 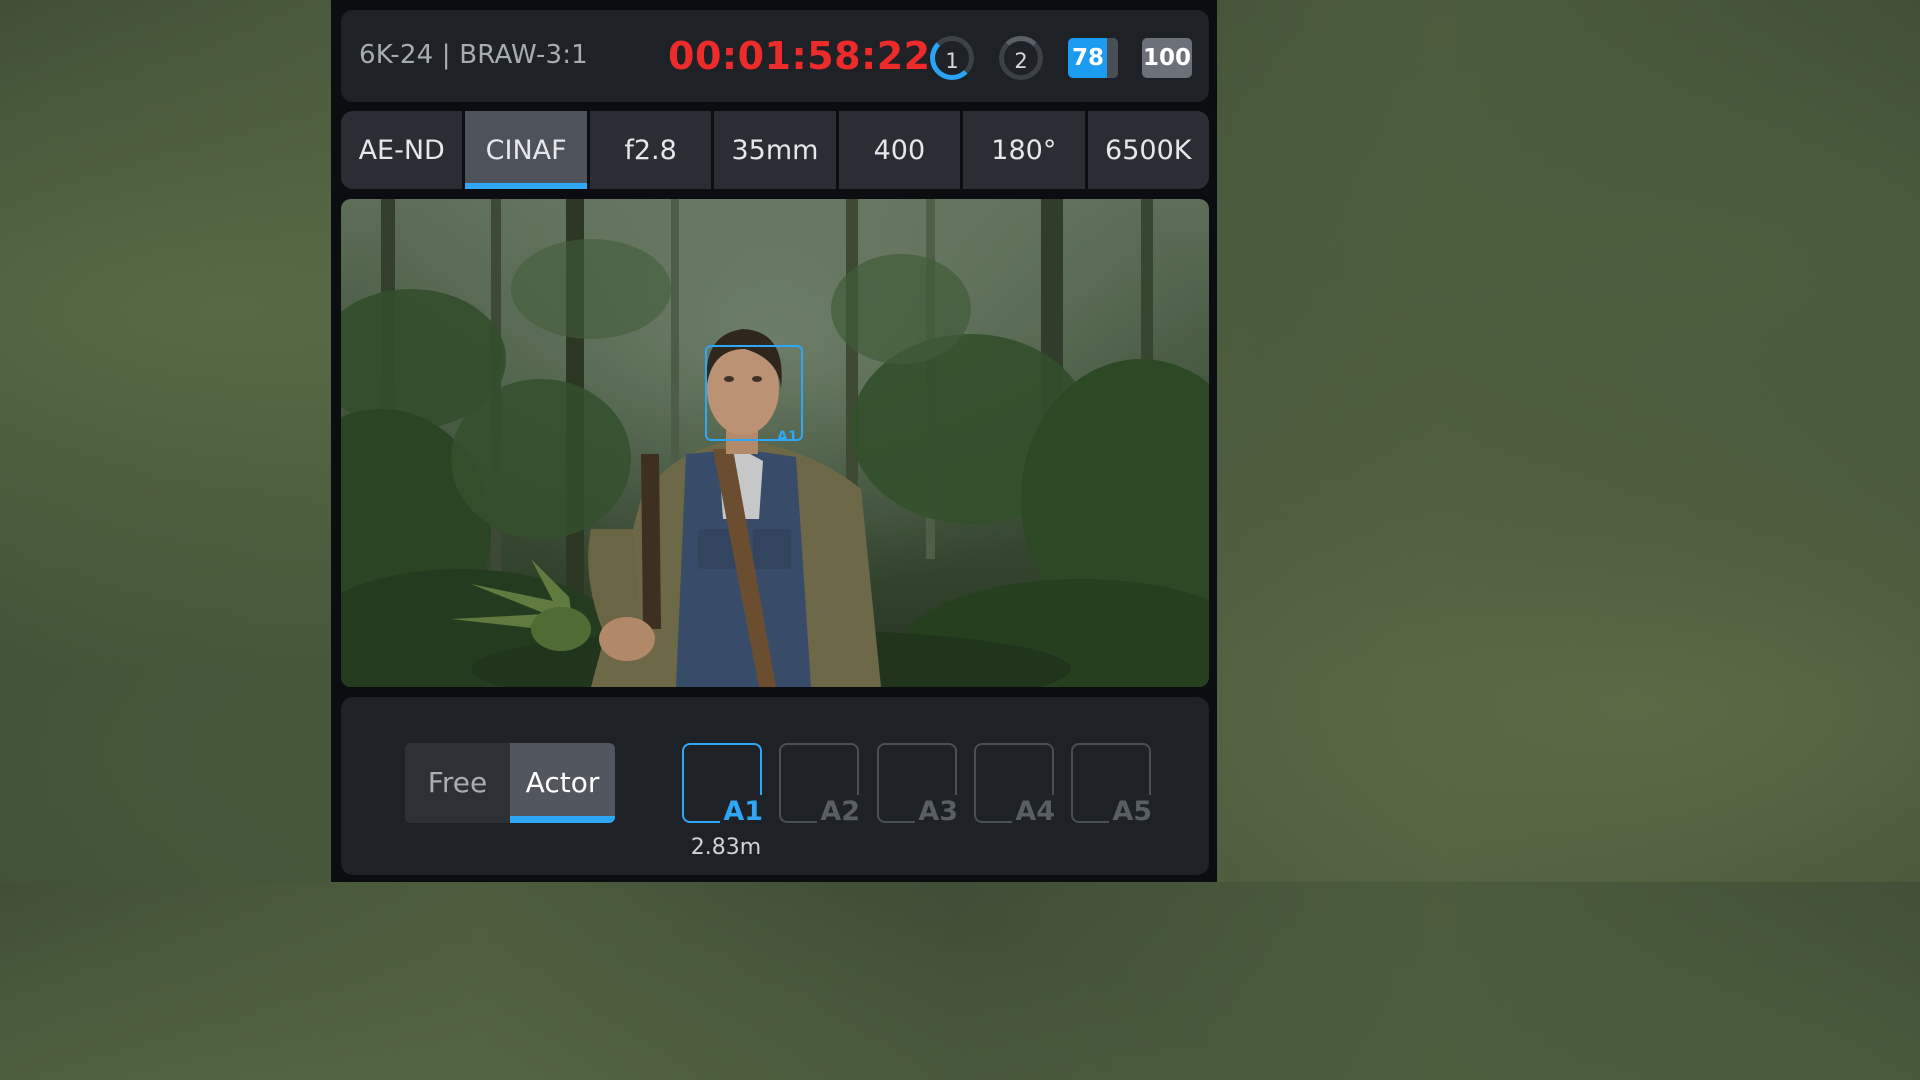 I want to click on focus-distance-readout: 2.83m, so click(x=726, y=847).